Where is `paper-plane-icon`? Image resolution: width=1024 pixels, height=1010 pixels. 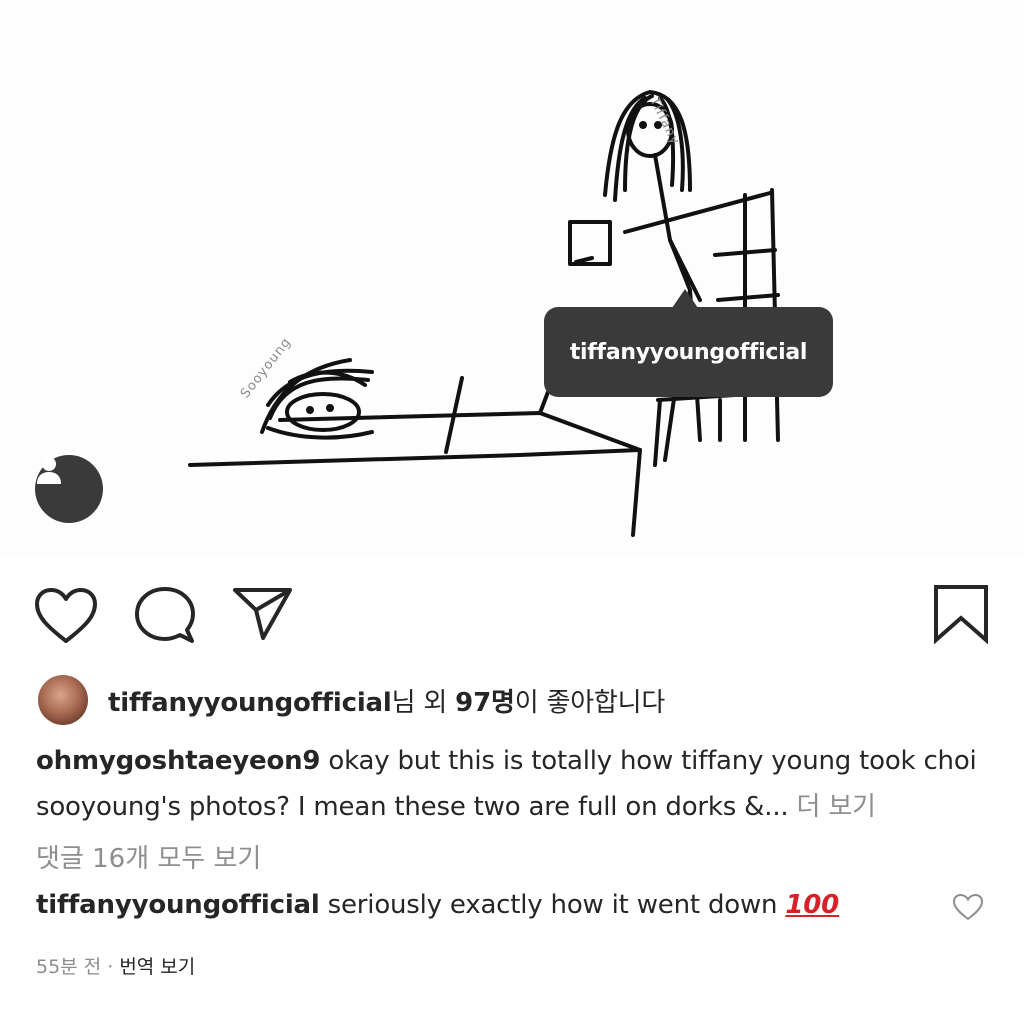 paper-plane-icon is located at coordinates (262, 614).